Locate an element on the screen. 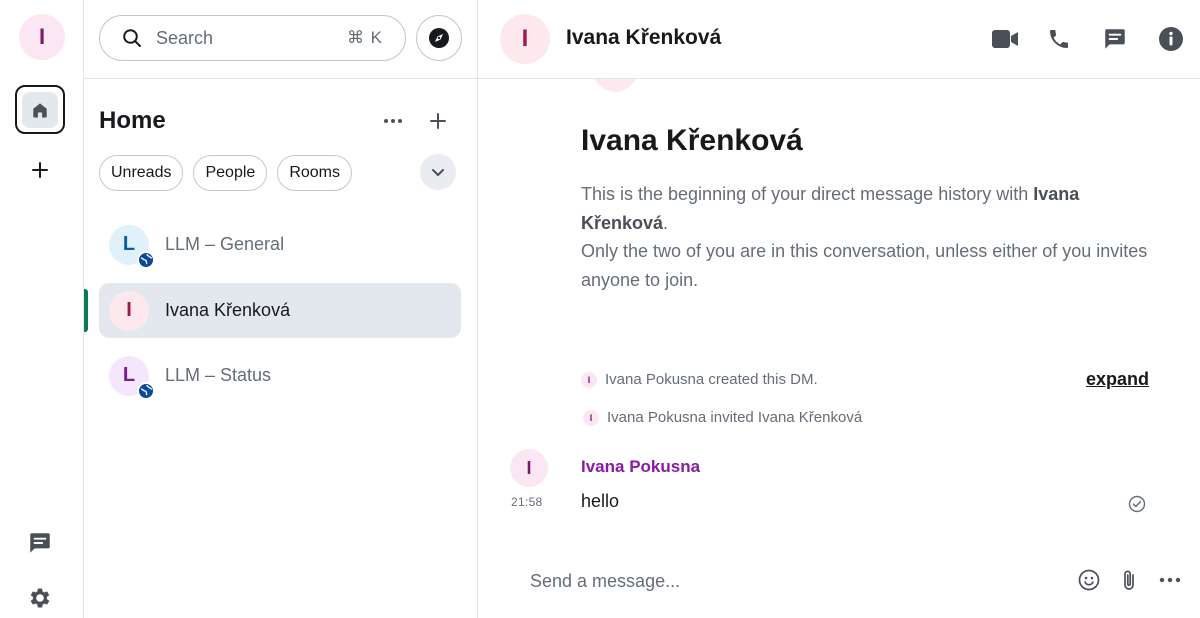 This screenshot has height=618, width=1200. room-list-title: Home is located at coordinates (132, 120).